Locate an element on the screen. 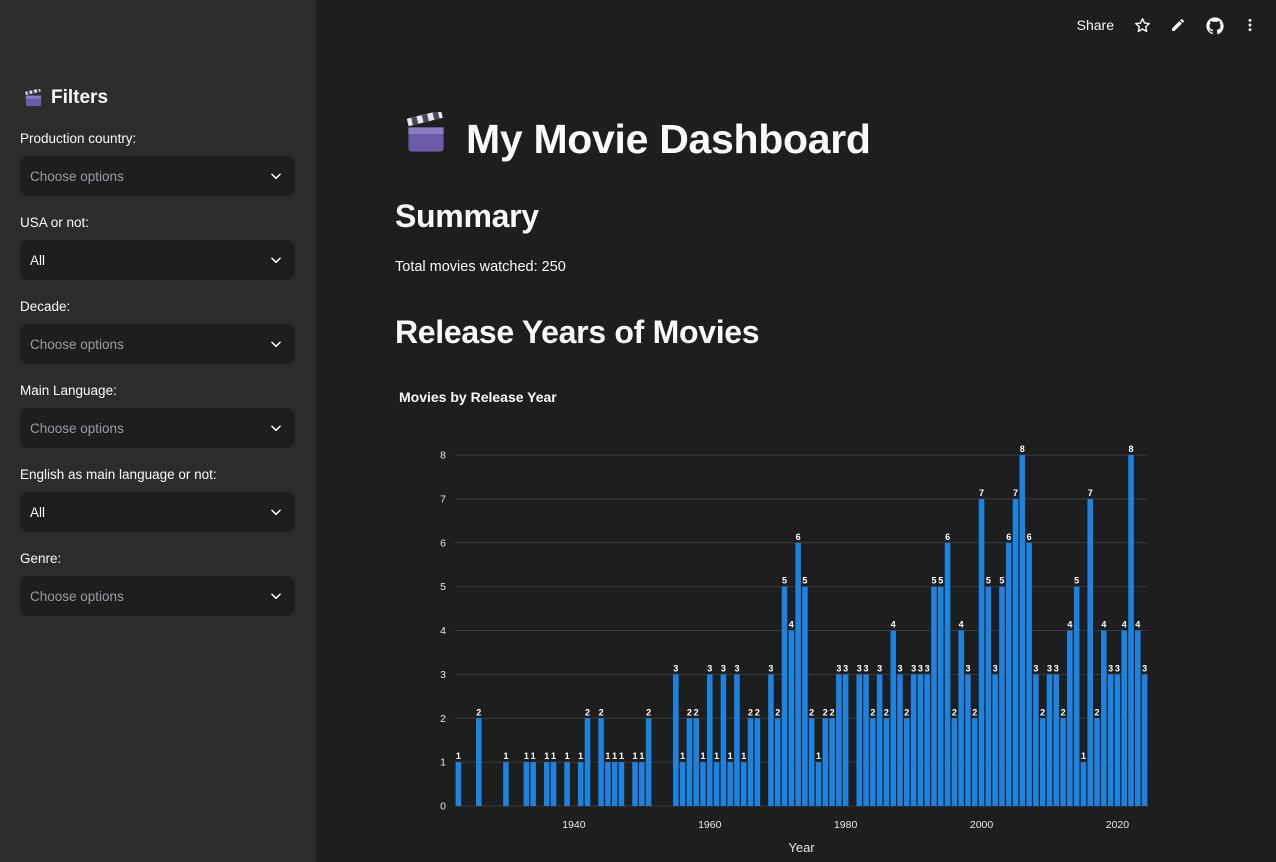  bar-value-label: 8 is located at coordinates (1022, 449).